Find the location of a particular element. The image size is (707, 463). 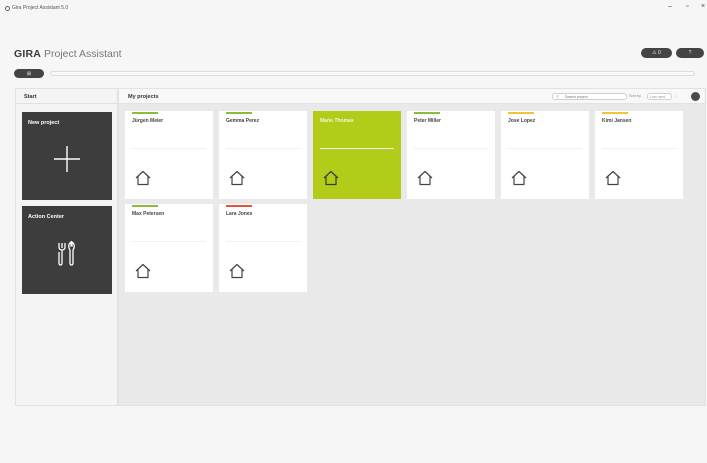

new-project-label: New project is located at coordinates (44, 123).